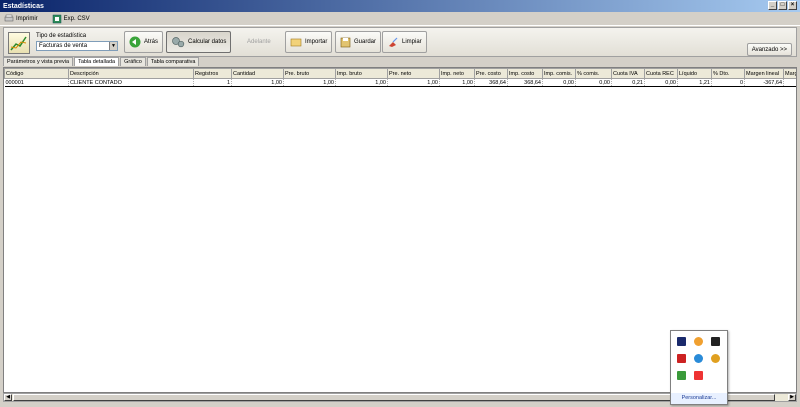 The image size is (800, 407). What do you see at coordinates (36, 82) in the screenshot?
I see `table-cell: 000001` at bounding box center [36, 82].